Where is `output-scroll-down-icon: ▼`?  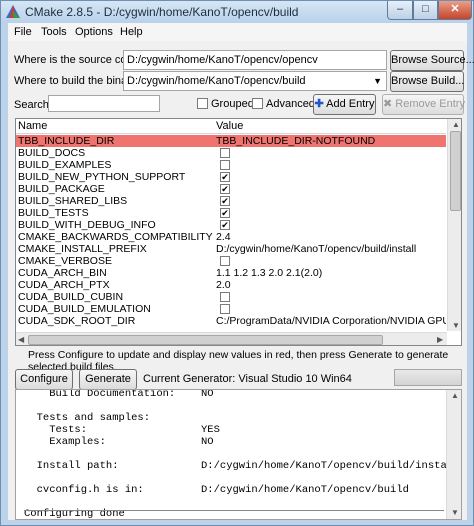
output-scroll-down-icon: ▼ is located at coordinates (455, 512).